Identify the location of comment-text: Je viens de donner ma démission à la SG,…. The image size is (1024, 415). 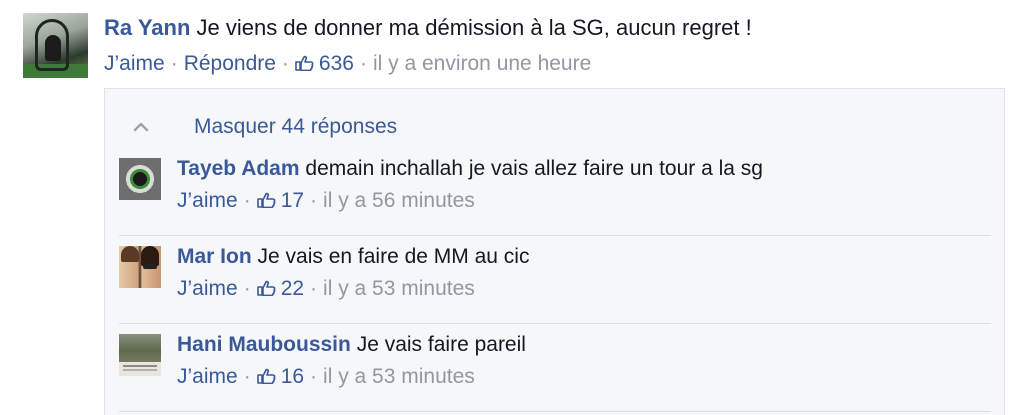
(474, 27).